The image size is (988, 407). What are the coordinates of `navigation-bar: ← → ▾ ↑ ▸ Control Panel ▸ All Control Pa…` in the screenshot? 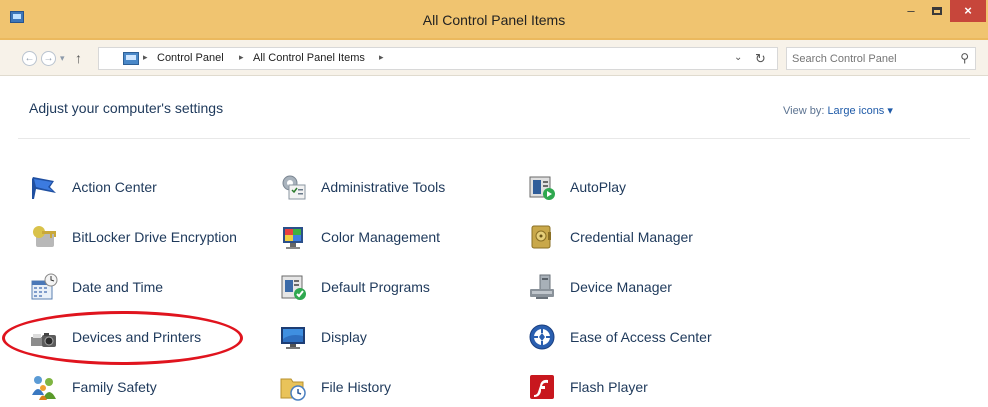 It's located at (494, 58).